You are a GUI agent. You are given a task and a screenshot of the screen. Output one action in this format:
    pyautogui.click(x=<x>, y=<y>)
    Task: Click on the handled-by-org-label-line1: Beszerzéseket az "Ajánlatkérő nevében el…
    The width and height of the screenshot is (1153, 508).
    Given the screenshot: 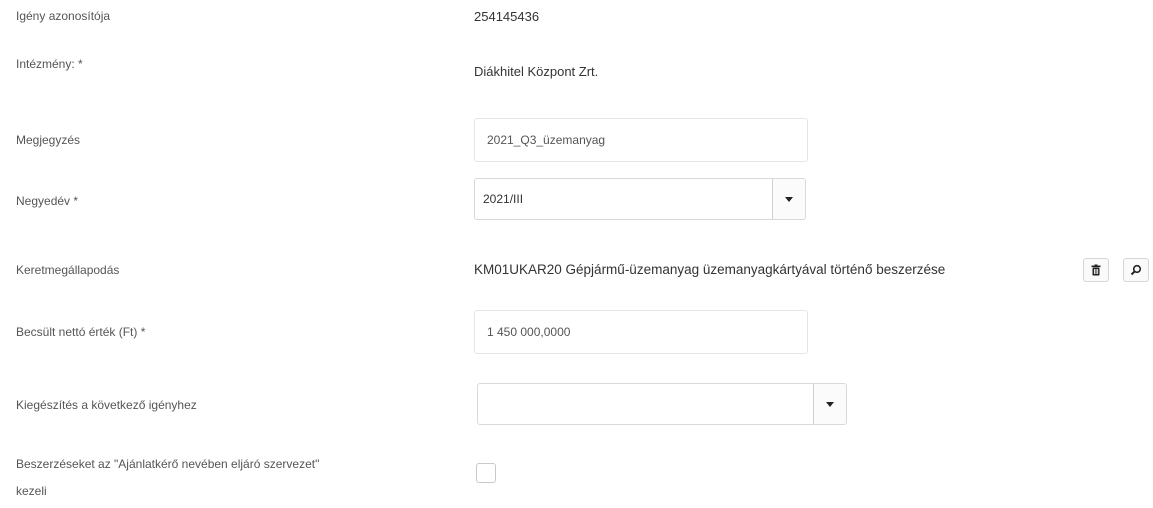 What is the action you would take?
    pyautogui.click(x=168, y=464)
    